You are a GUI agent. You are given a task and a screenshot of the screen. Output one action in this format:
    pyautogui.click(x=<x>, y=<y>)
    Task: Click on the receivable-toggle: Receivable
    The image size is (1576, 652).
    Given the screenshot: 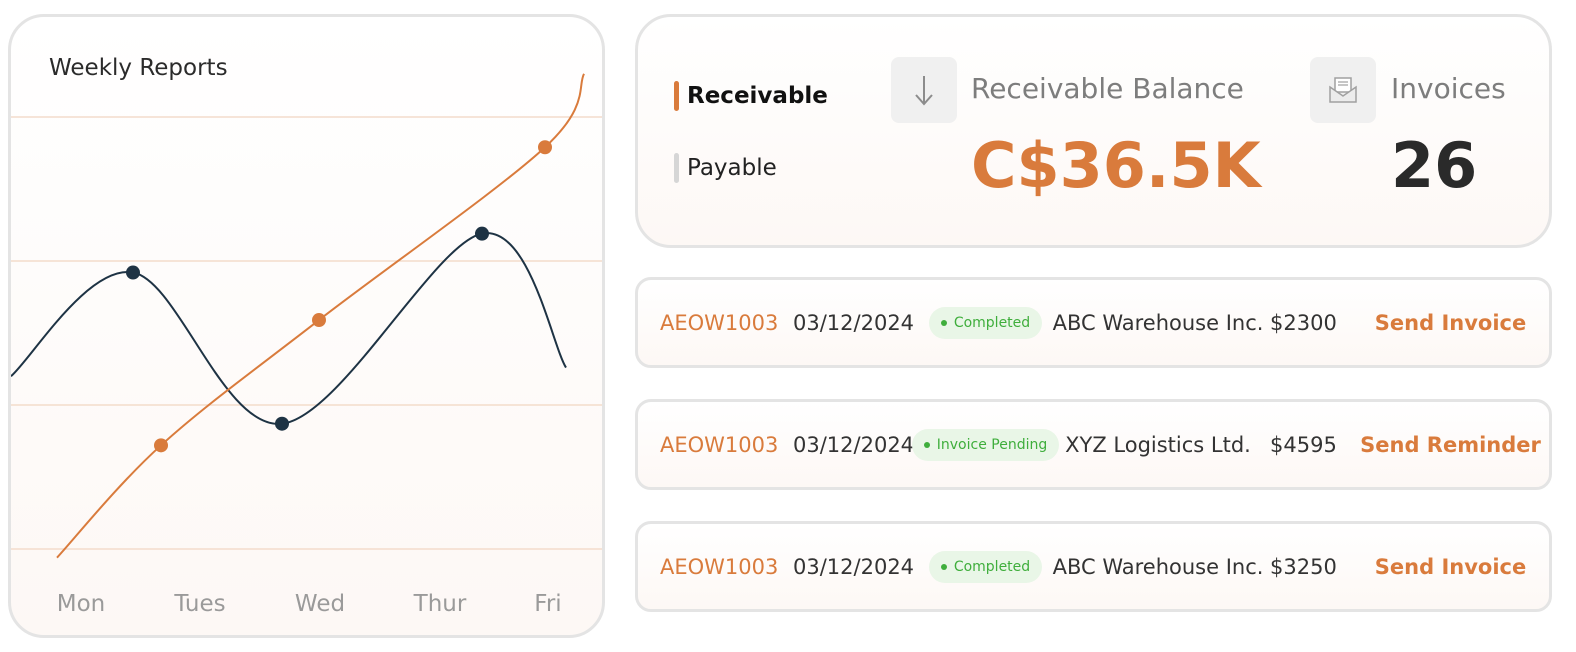 What is the action you would take?
    pyautogui.click(x=751, y=96)
    